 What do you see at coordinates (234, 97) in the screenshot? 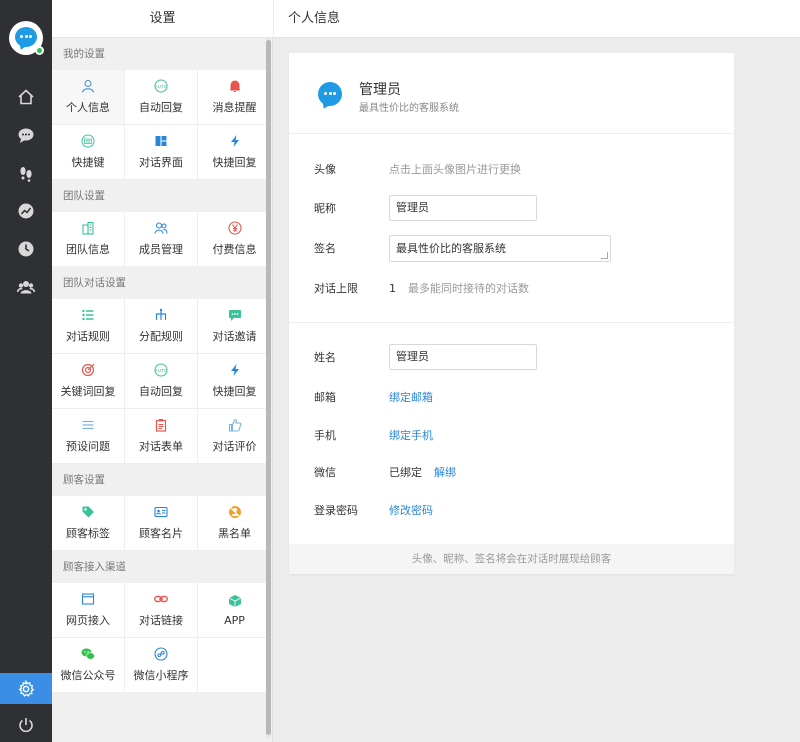
I see `settings-item: 消息提醒` at bounding box center [234, 97].